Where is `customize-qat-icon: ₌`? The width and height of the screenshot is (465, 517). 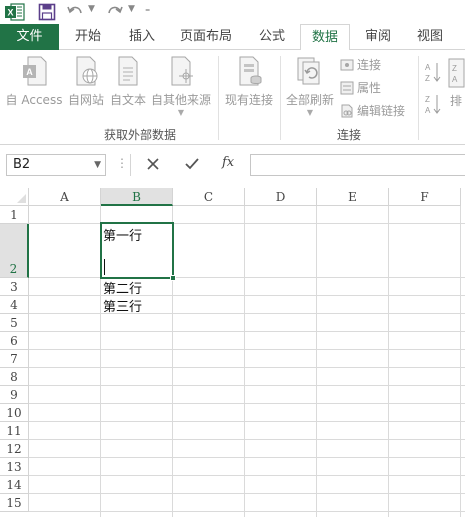 customize-qat-icon: ₌ is located at coordinates (147, 9).